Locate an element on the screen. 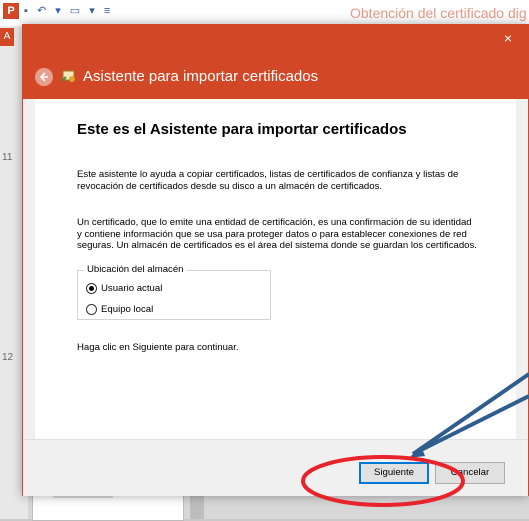 This screenshot has height=521, width=529. highlight-annotation is located at coordinates (415, 439).